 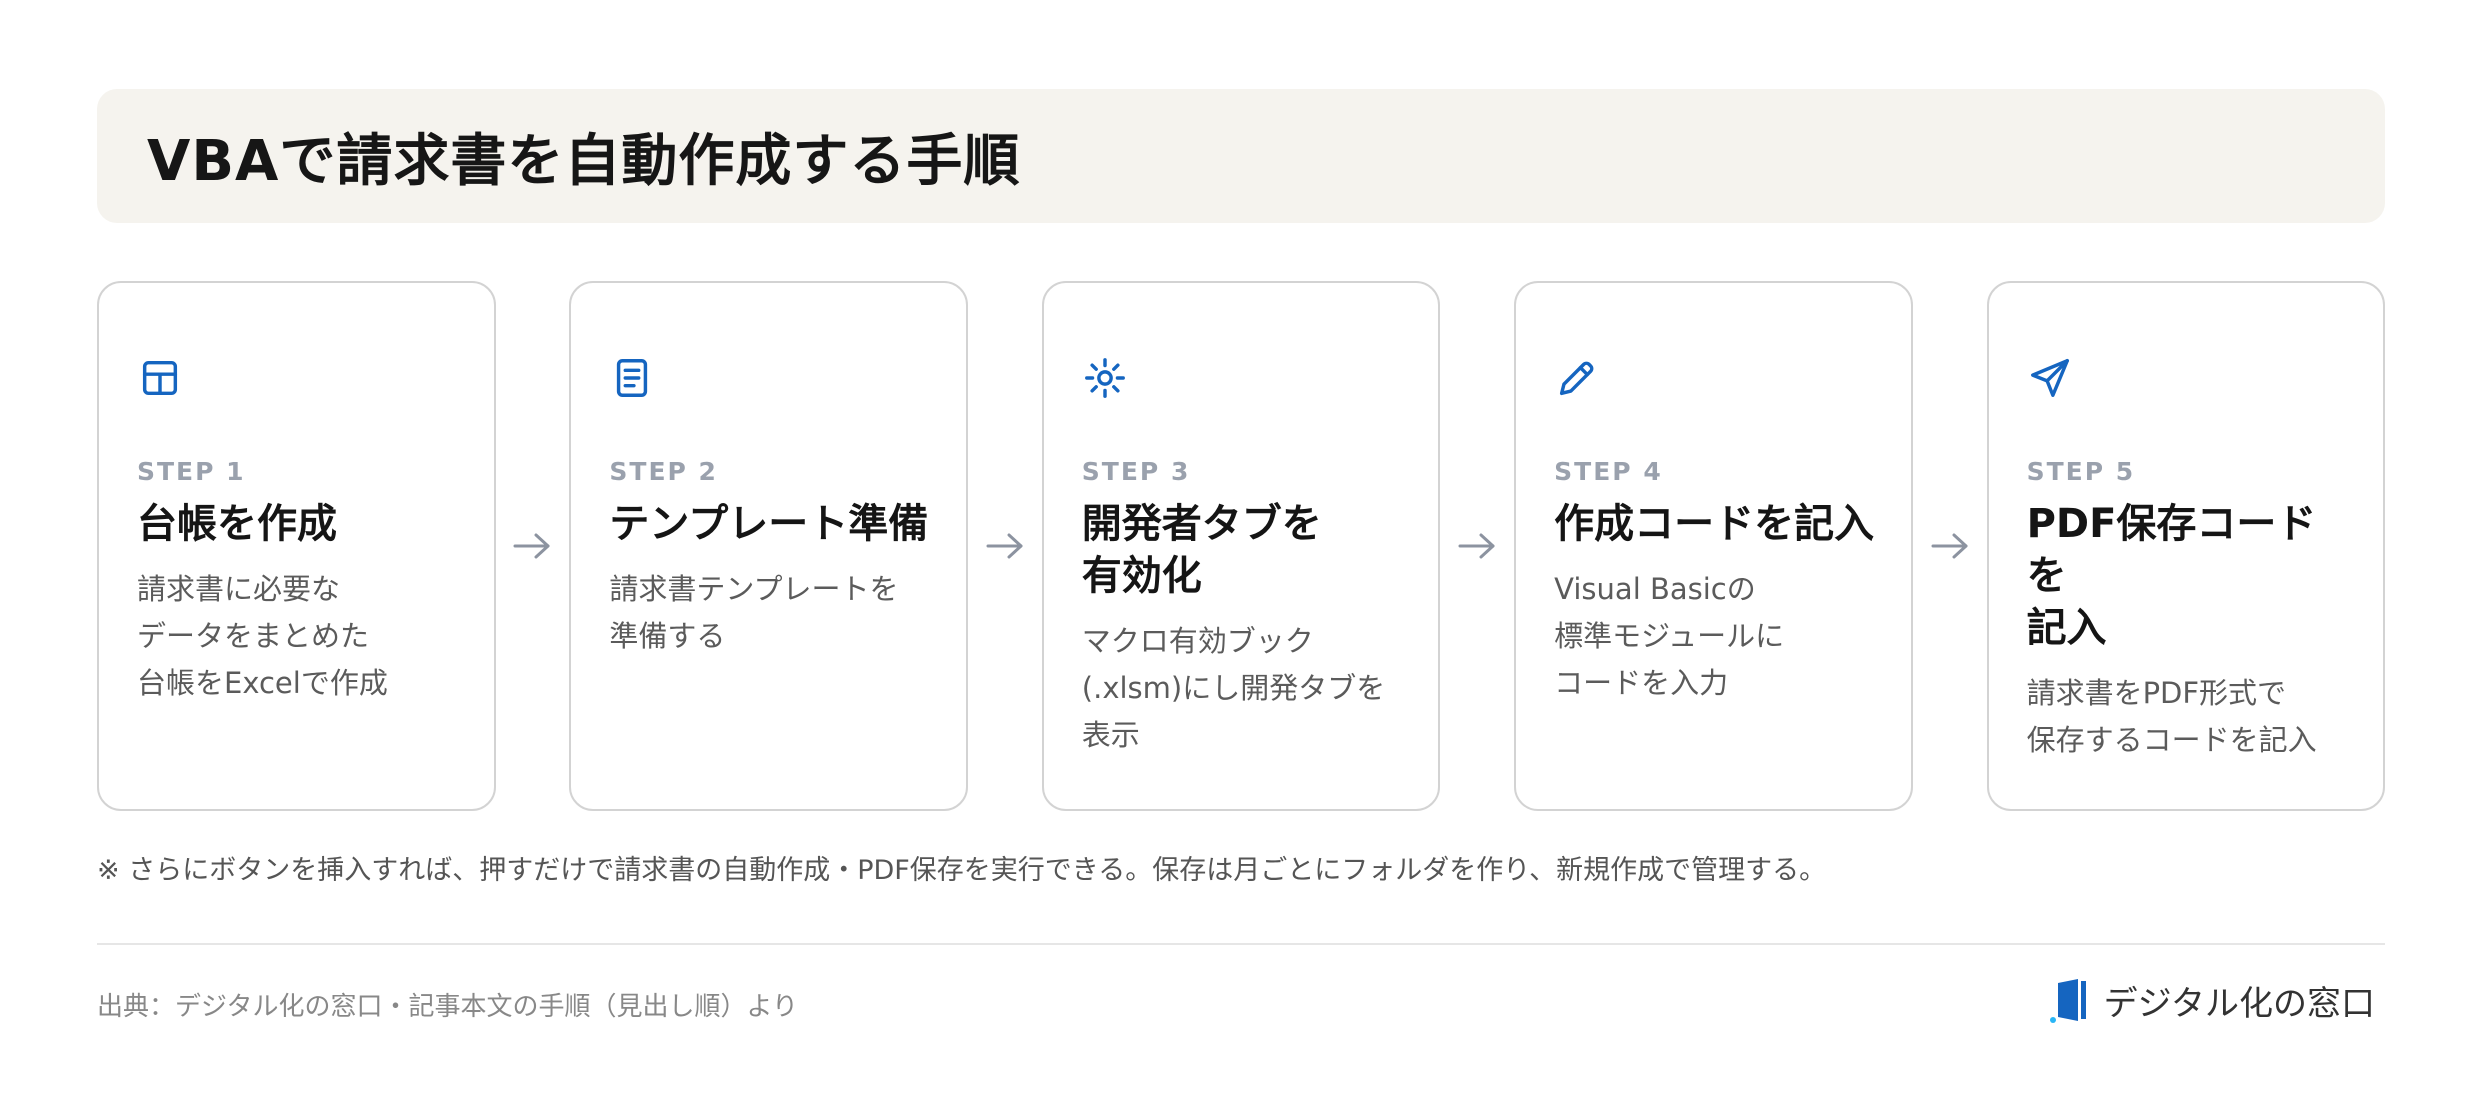 What do you see at coordinates (584, 161) in the screenshot?
I see `page-title: VBAで請求書を自動作成する手順` at bounding box center [584, 161].